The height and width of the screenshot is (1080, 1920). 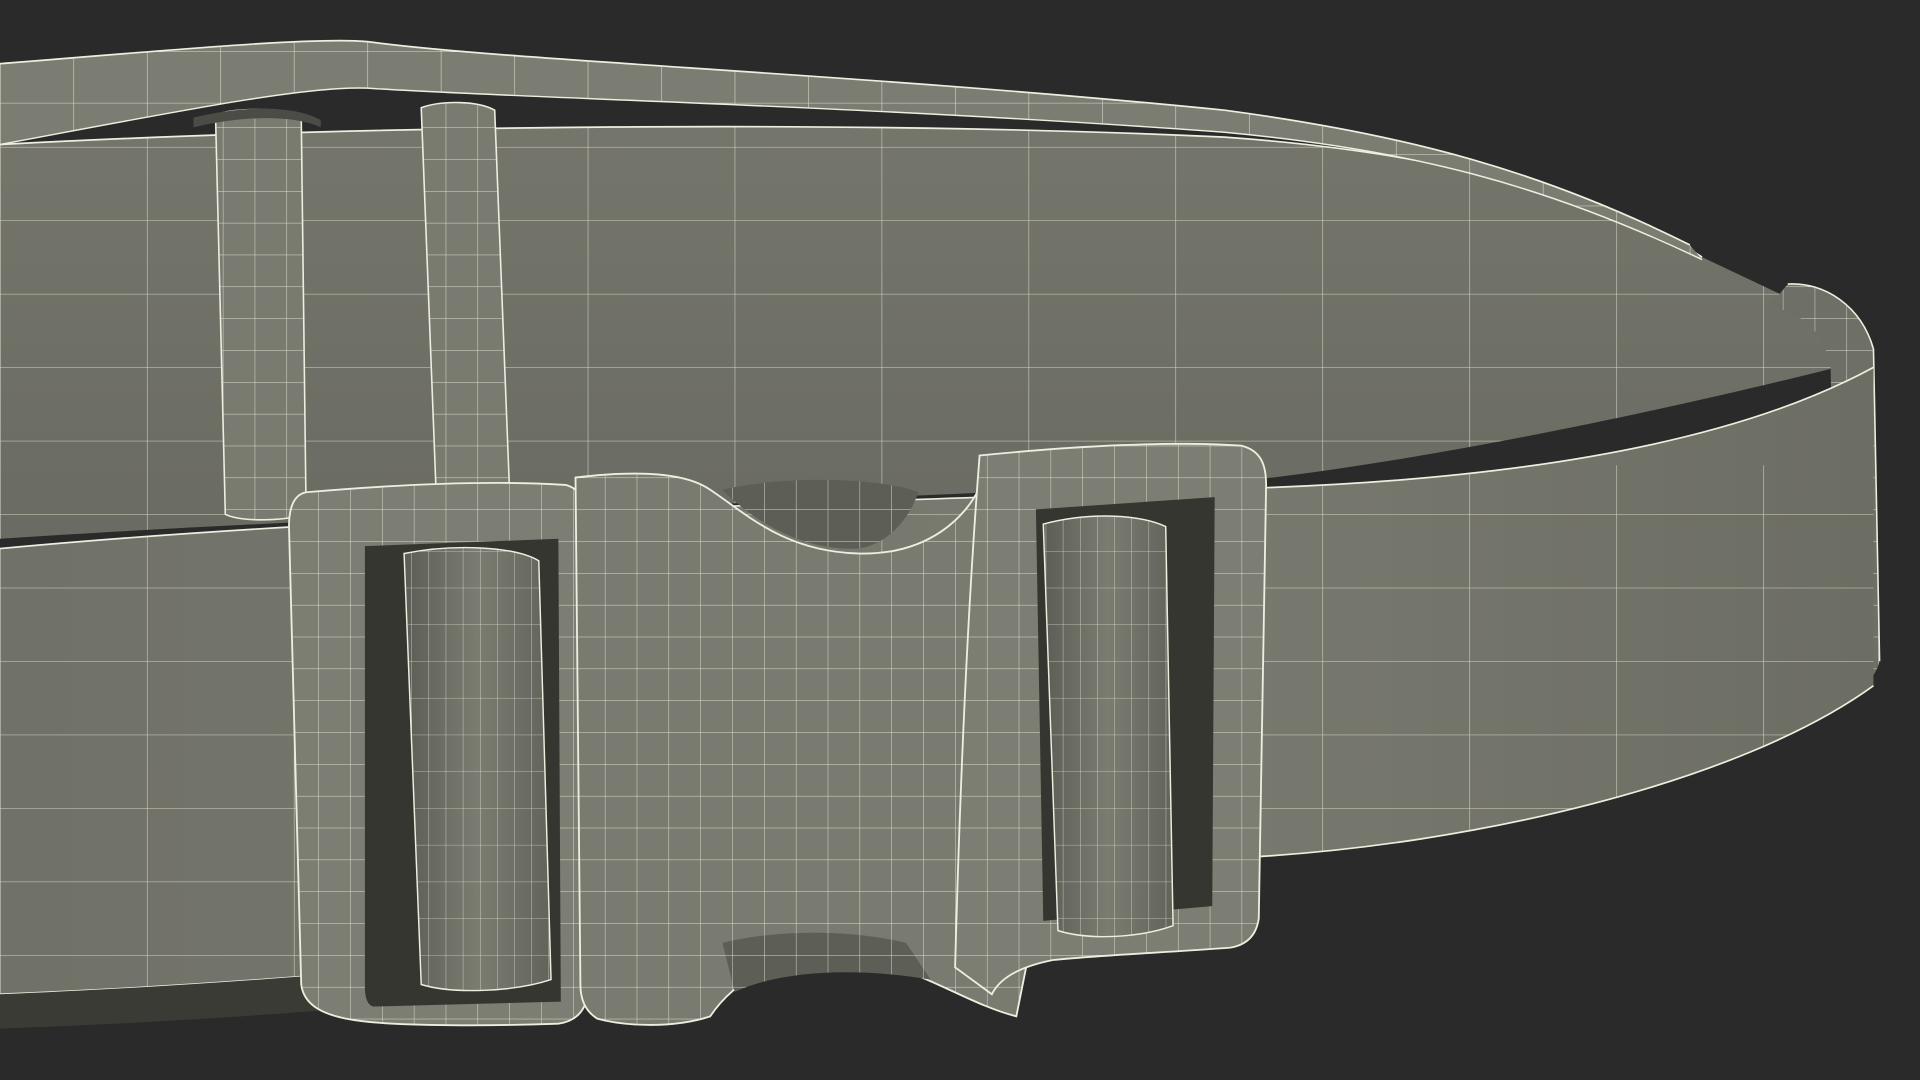 I want to click on buckle-right-frame, so click(x=1111, y=719).